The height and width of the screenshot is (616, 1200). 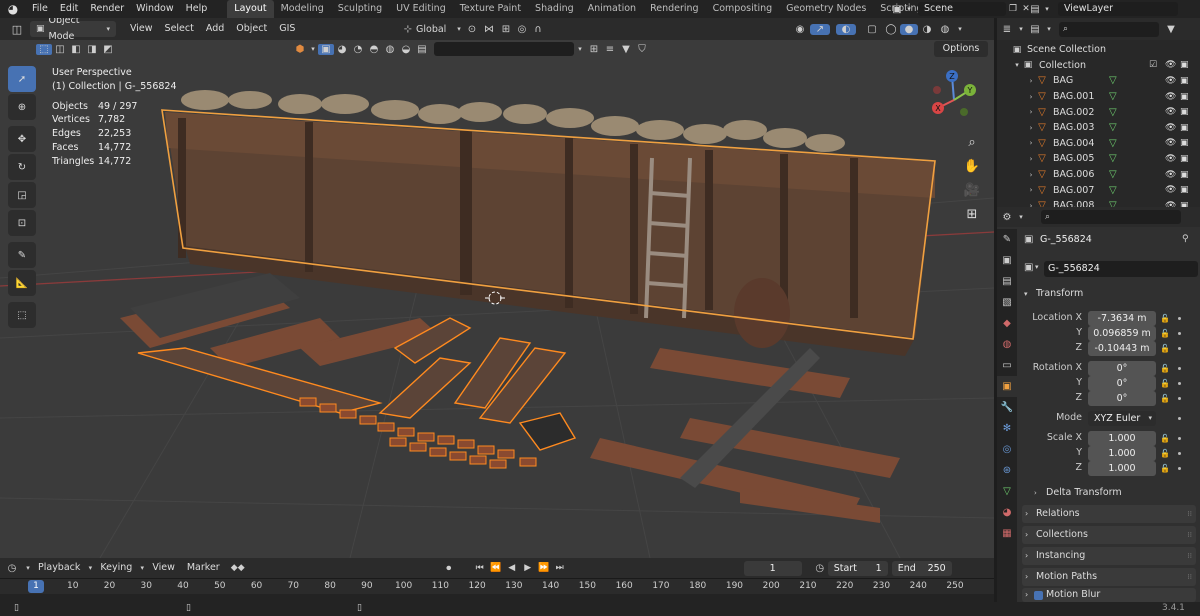 I want to click on motion-paths-panel-header: › Motion Paths ⁞⁞, so click(x=1109, y=577).